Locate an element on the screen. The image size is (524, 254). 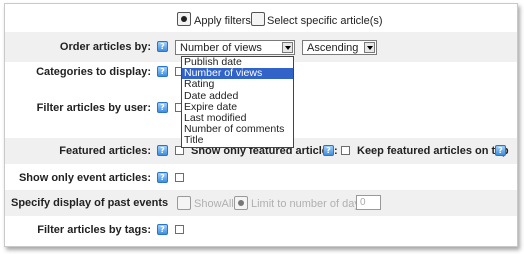
keep-featured-top-label: Keep featured articles on top is located at coordinates (433, 151).